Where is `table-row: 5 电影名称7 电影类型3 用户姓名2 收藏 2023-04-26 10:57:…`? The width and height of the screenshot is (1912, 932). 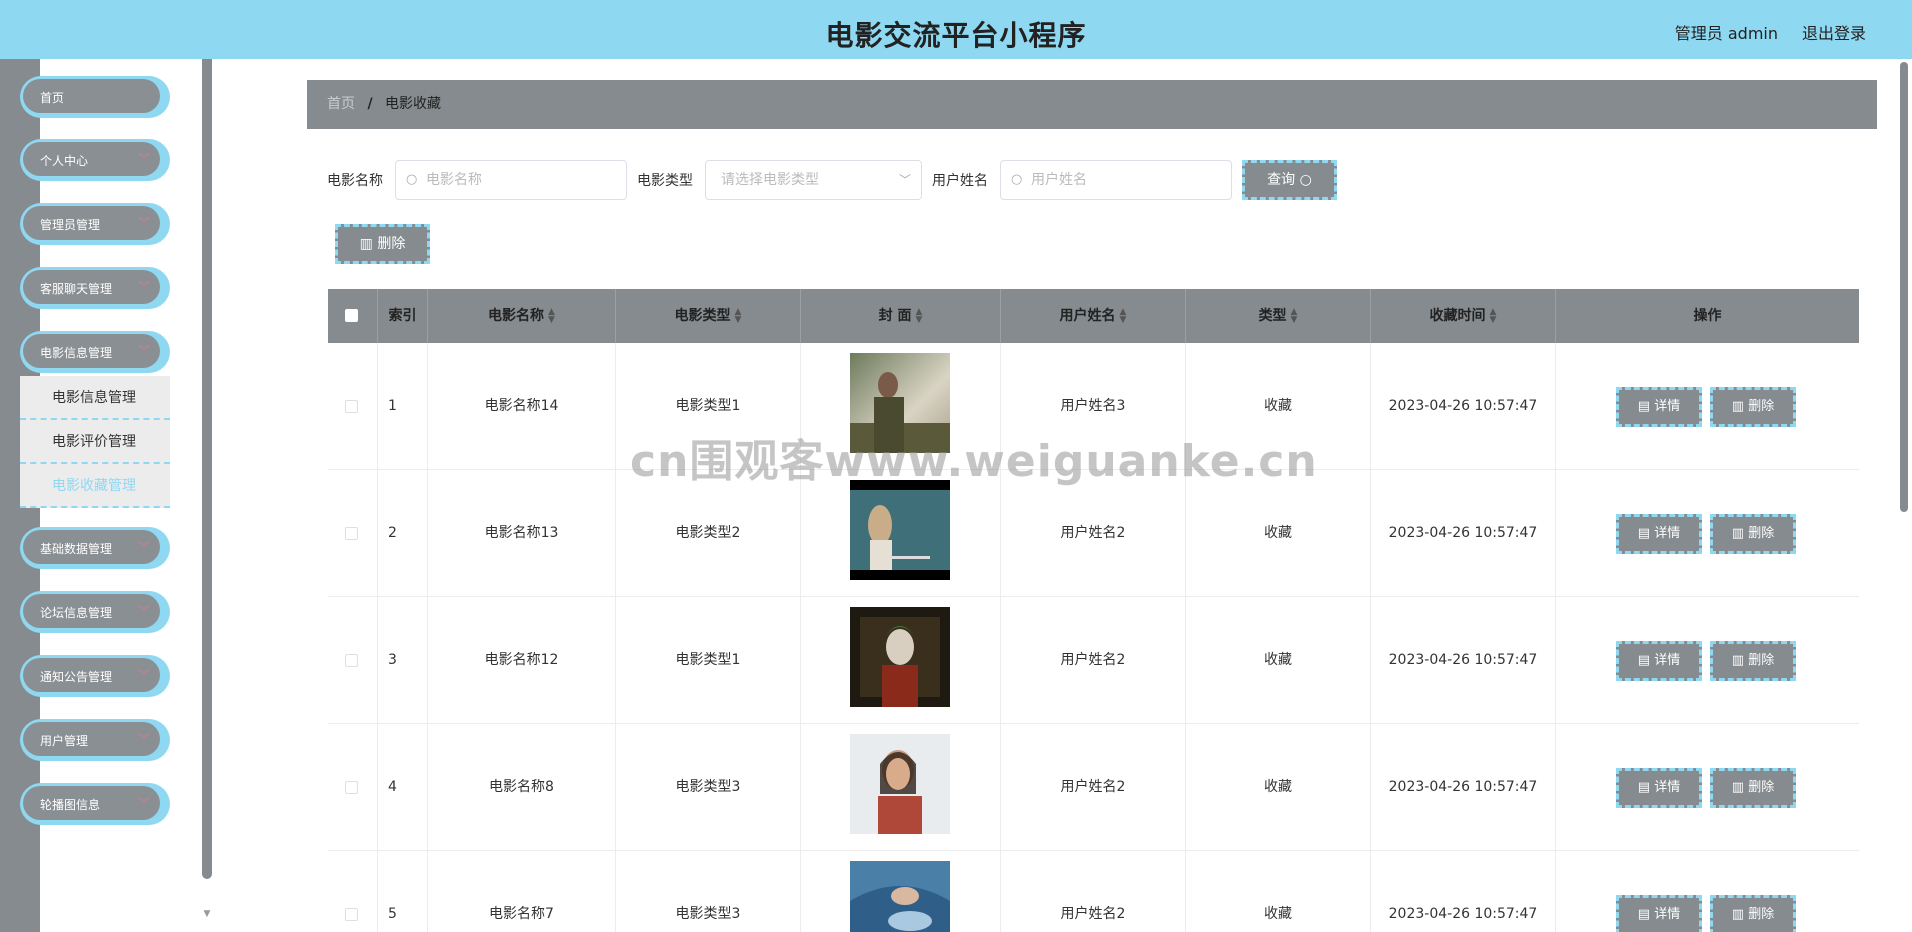
table-row: 5 电影名称7 电影类型3 用户姓名2 收藏 2023-04-26 10:57:… is located at coordinates (1093, 891).